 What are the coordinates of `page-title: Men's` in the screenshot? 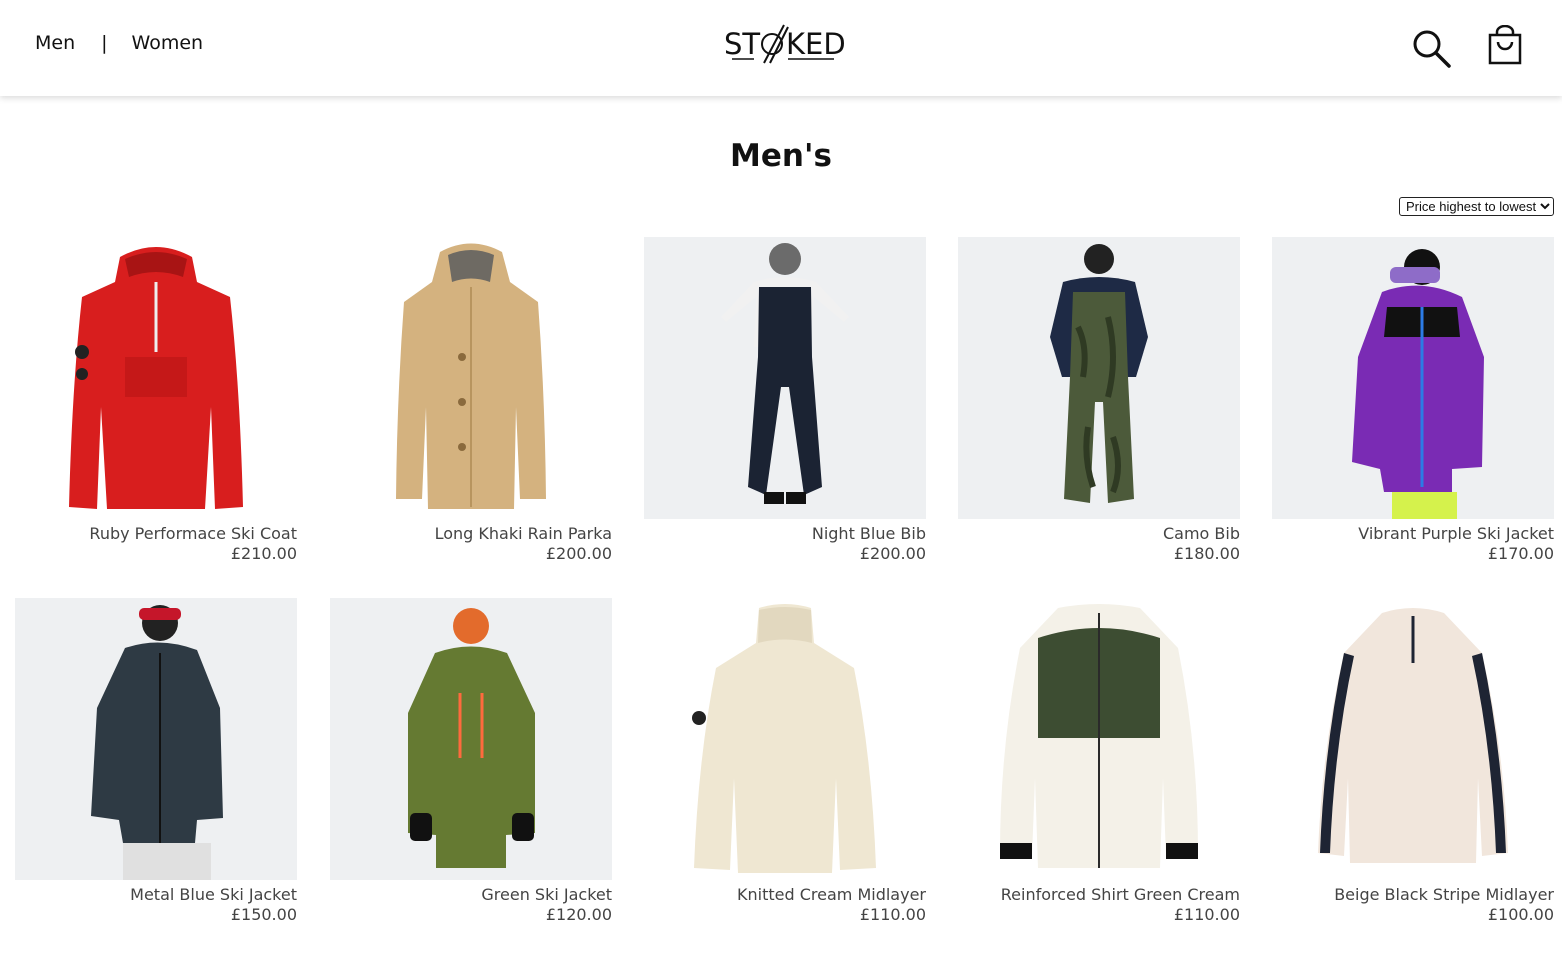 It's located at (781, 156).